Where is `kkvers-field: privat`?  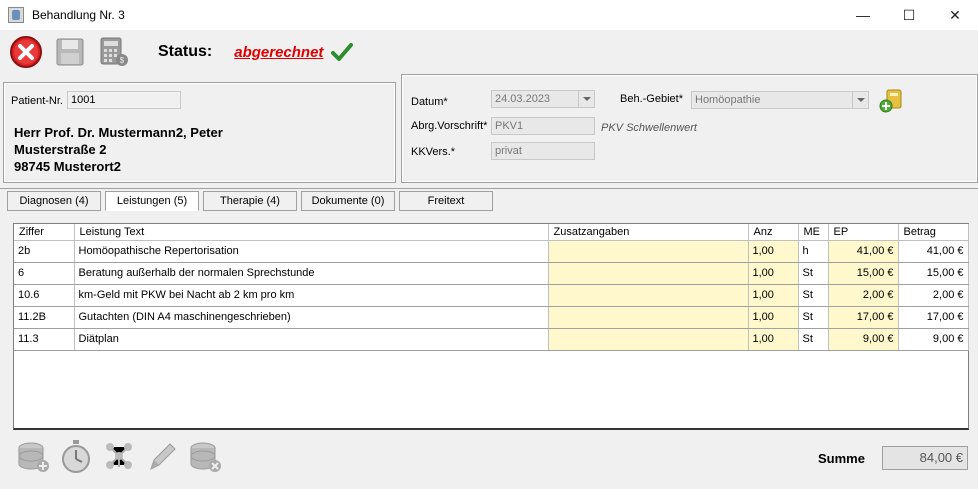 kkvers-field: privat is located at coordinates (543, 151).